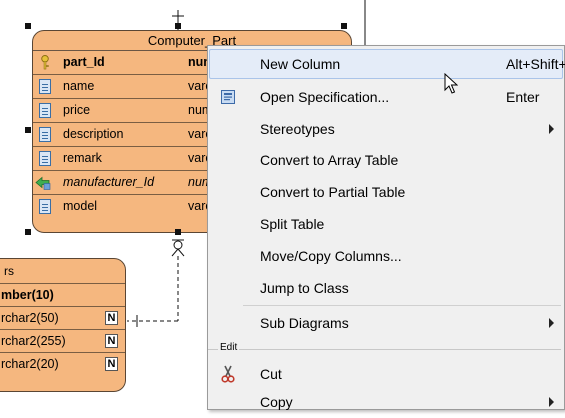  What do you see at coordinates (30, 364) in the screenshot?
I see `column-type: rchar2(20)` at bounding box center [30, 364].